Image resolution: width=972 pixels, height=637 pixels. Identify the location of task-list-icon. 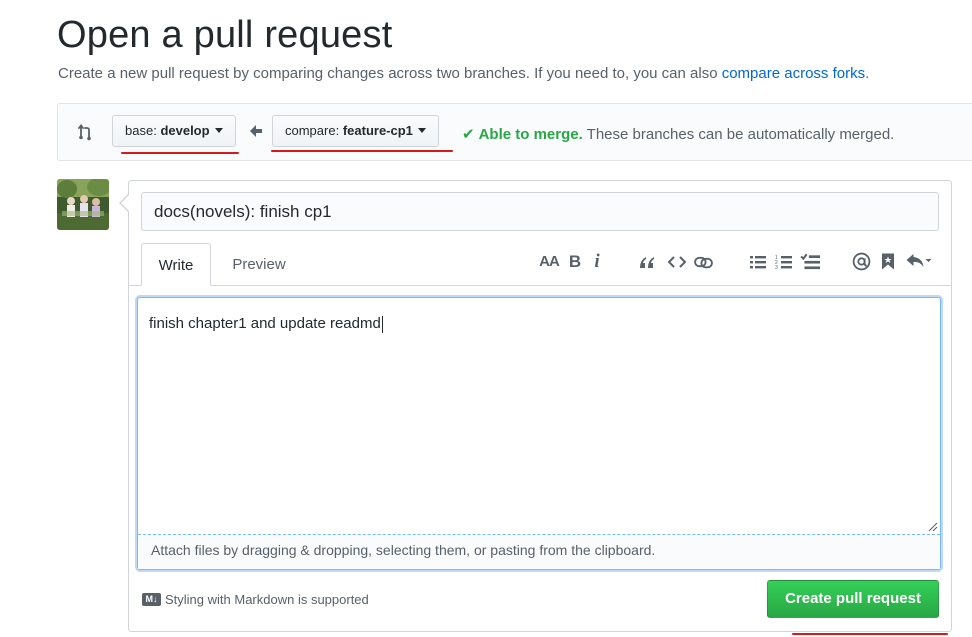
(810, 262).